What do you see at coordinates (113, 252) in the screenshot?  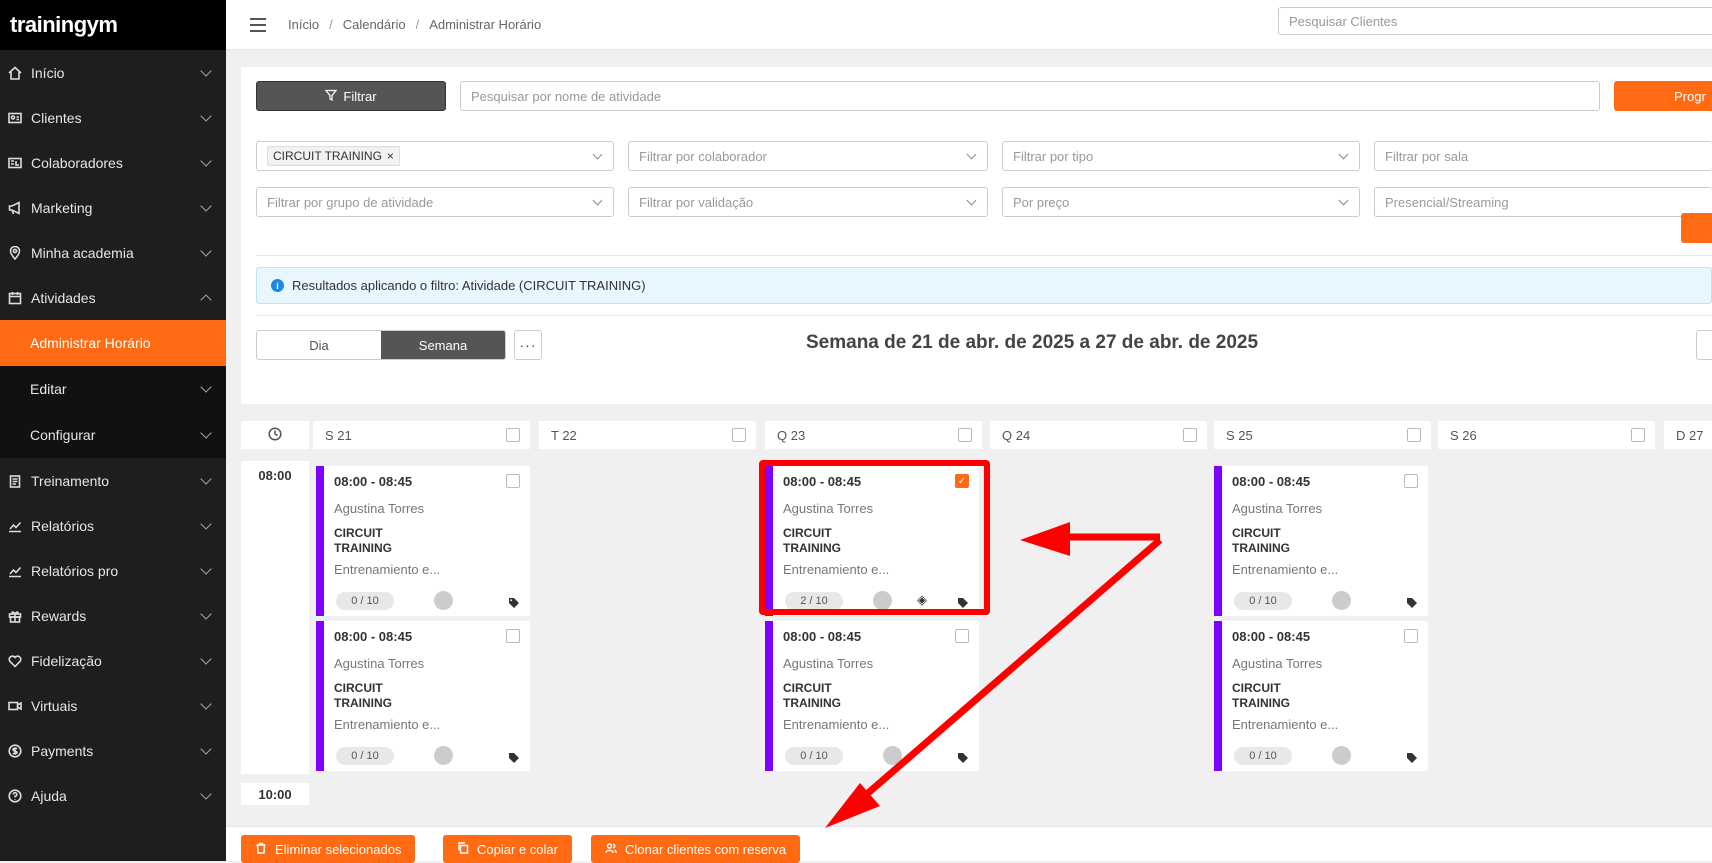 I see `sidebar-item-minha-academia: Minha academia` at bounding box center [113, 252].